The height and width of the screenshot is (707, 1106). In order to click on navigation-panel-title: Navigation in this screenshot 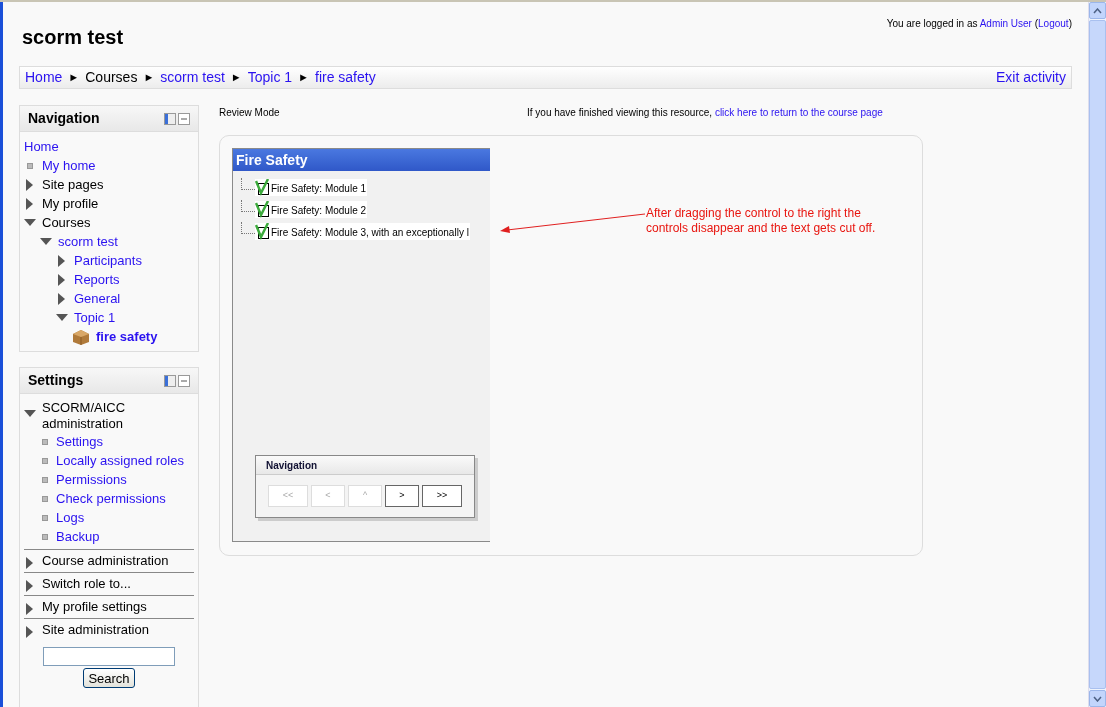, I will do `click(292, 465)`.